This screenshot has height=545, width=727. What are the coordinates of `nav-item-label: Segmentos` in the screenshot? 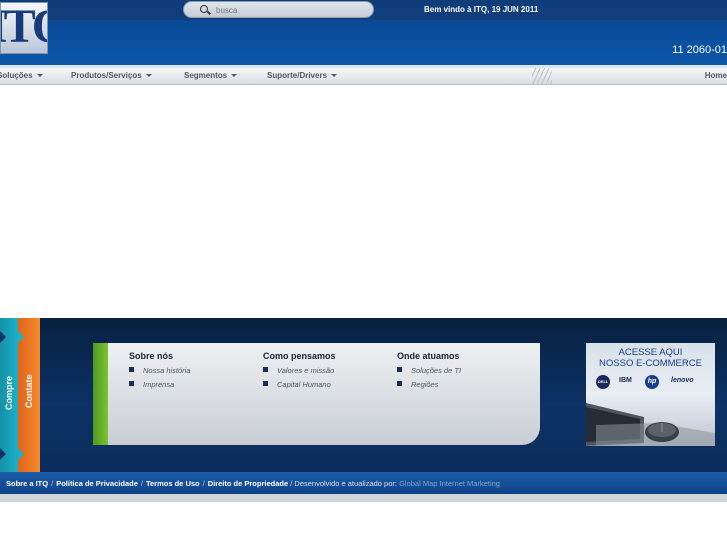 It's located at (206, 75).